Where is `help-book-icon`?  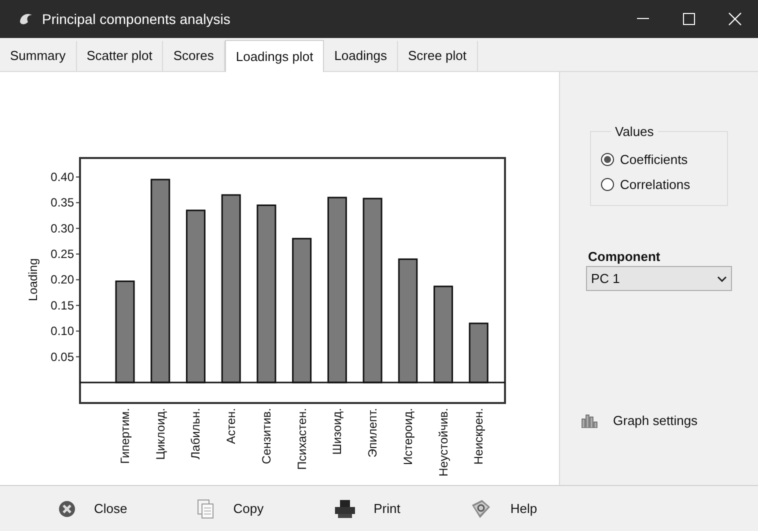
help-book-icon is located at coordinates (481, 508).